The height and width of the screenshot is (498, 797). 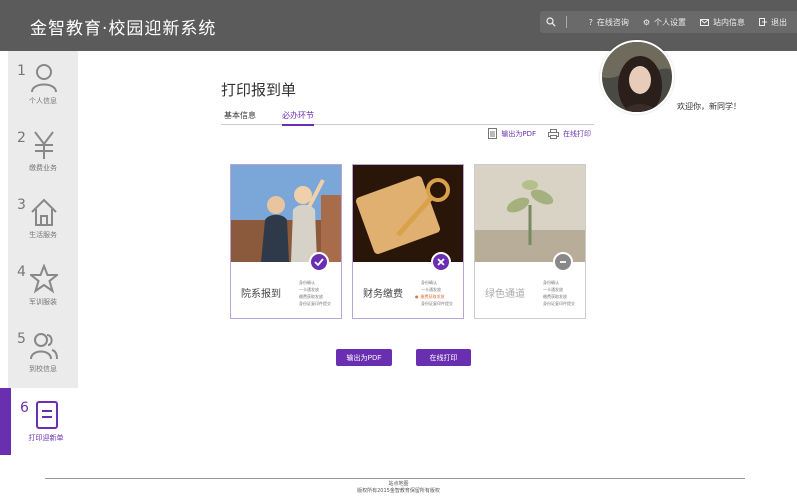 I want to click on yen-icon, so click(x=44, y=145).